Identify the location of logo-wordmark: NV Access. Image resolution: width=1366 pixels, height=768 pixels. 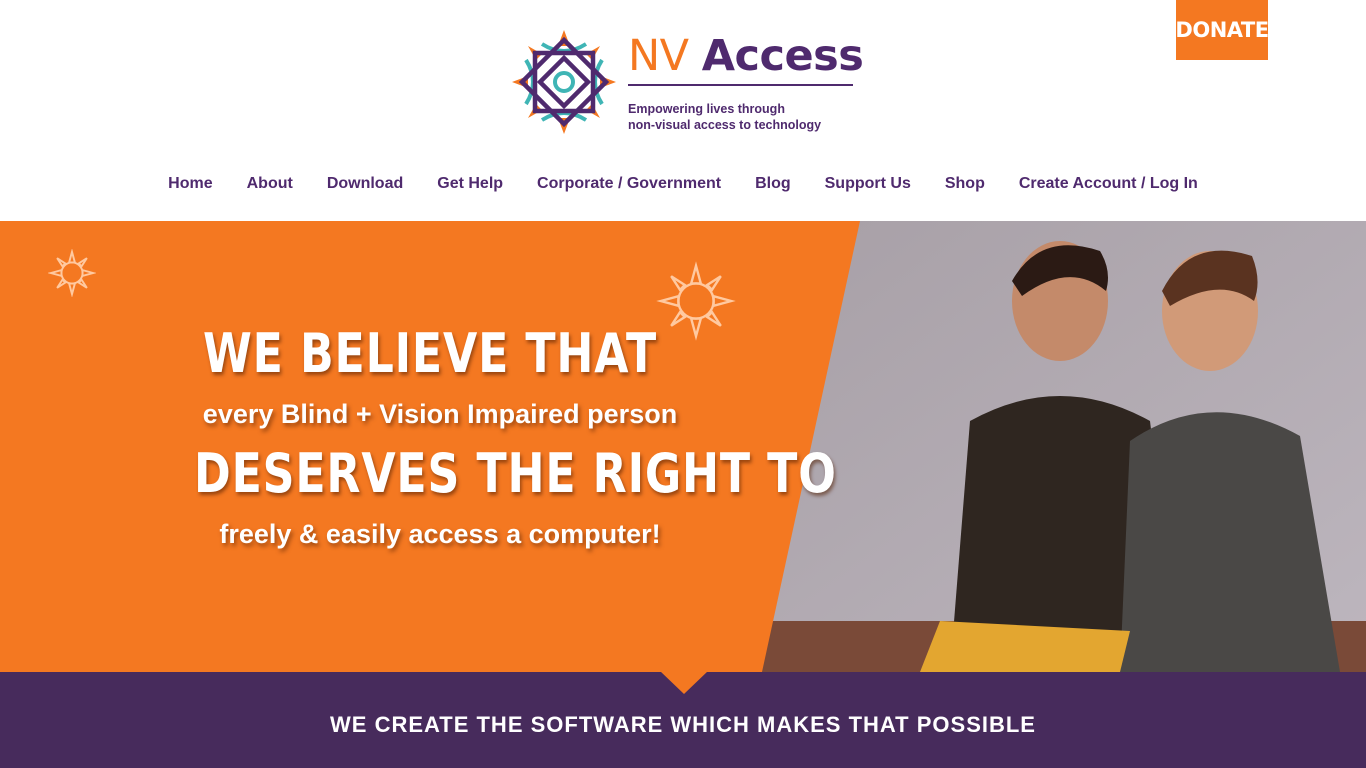
(746, 56).